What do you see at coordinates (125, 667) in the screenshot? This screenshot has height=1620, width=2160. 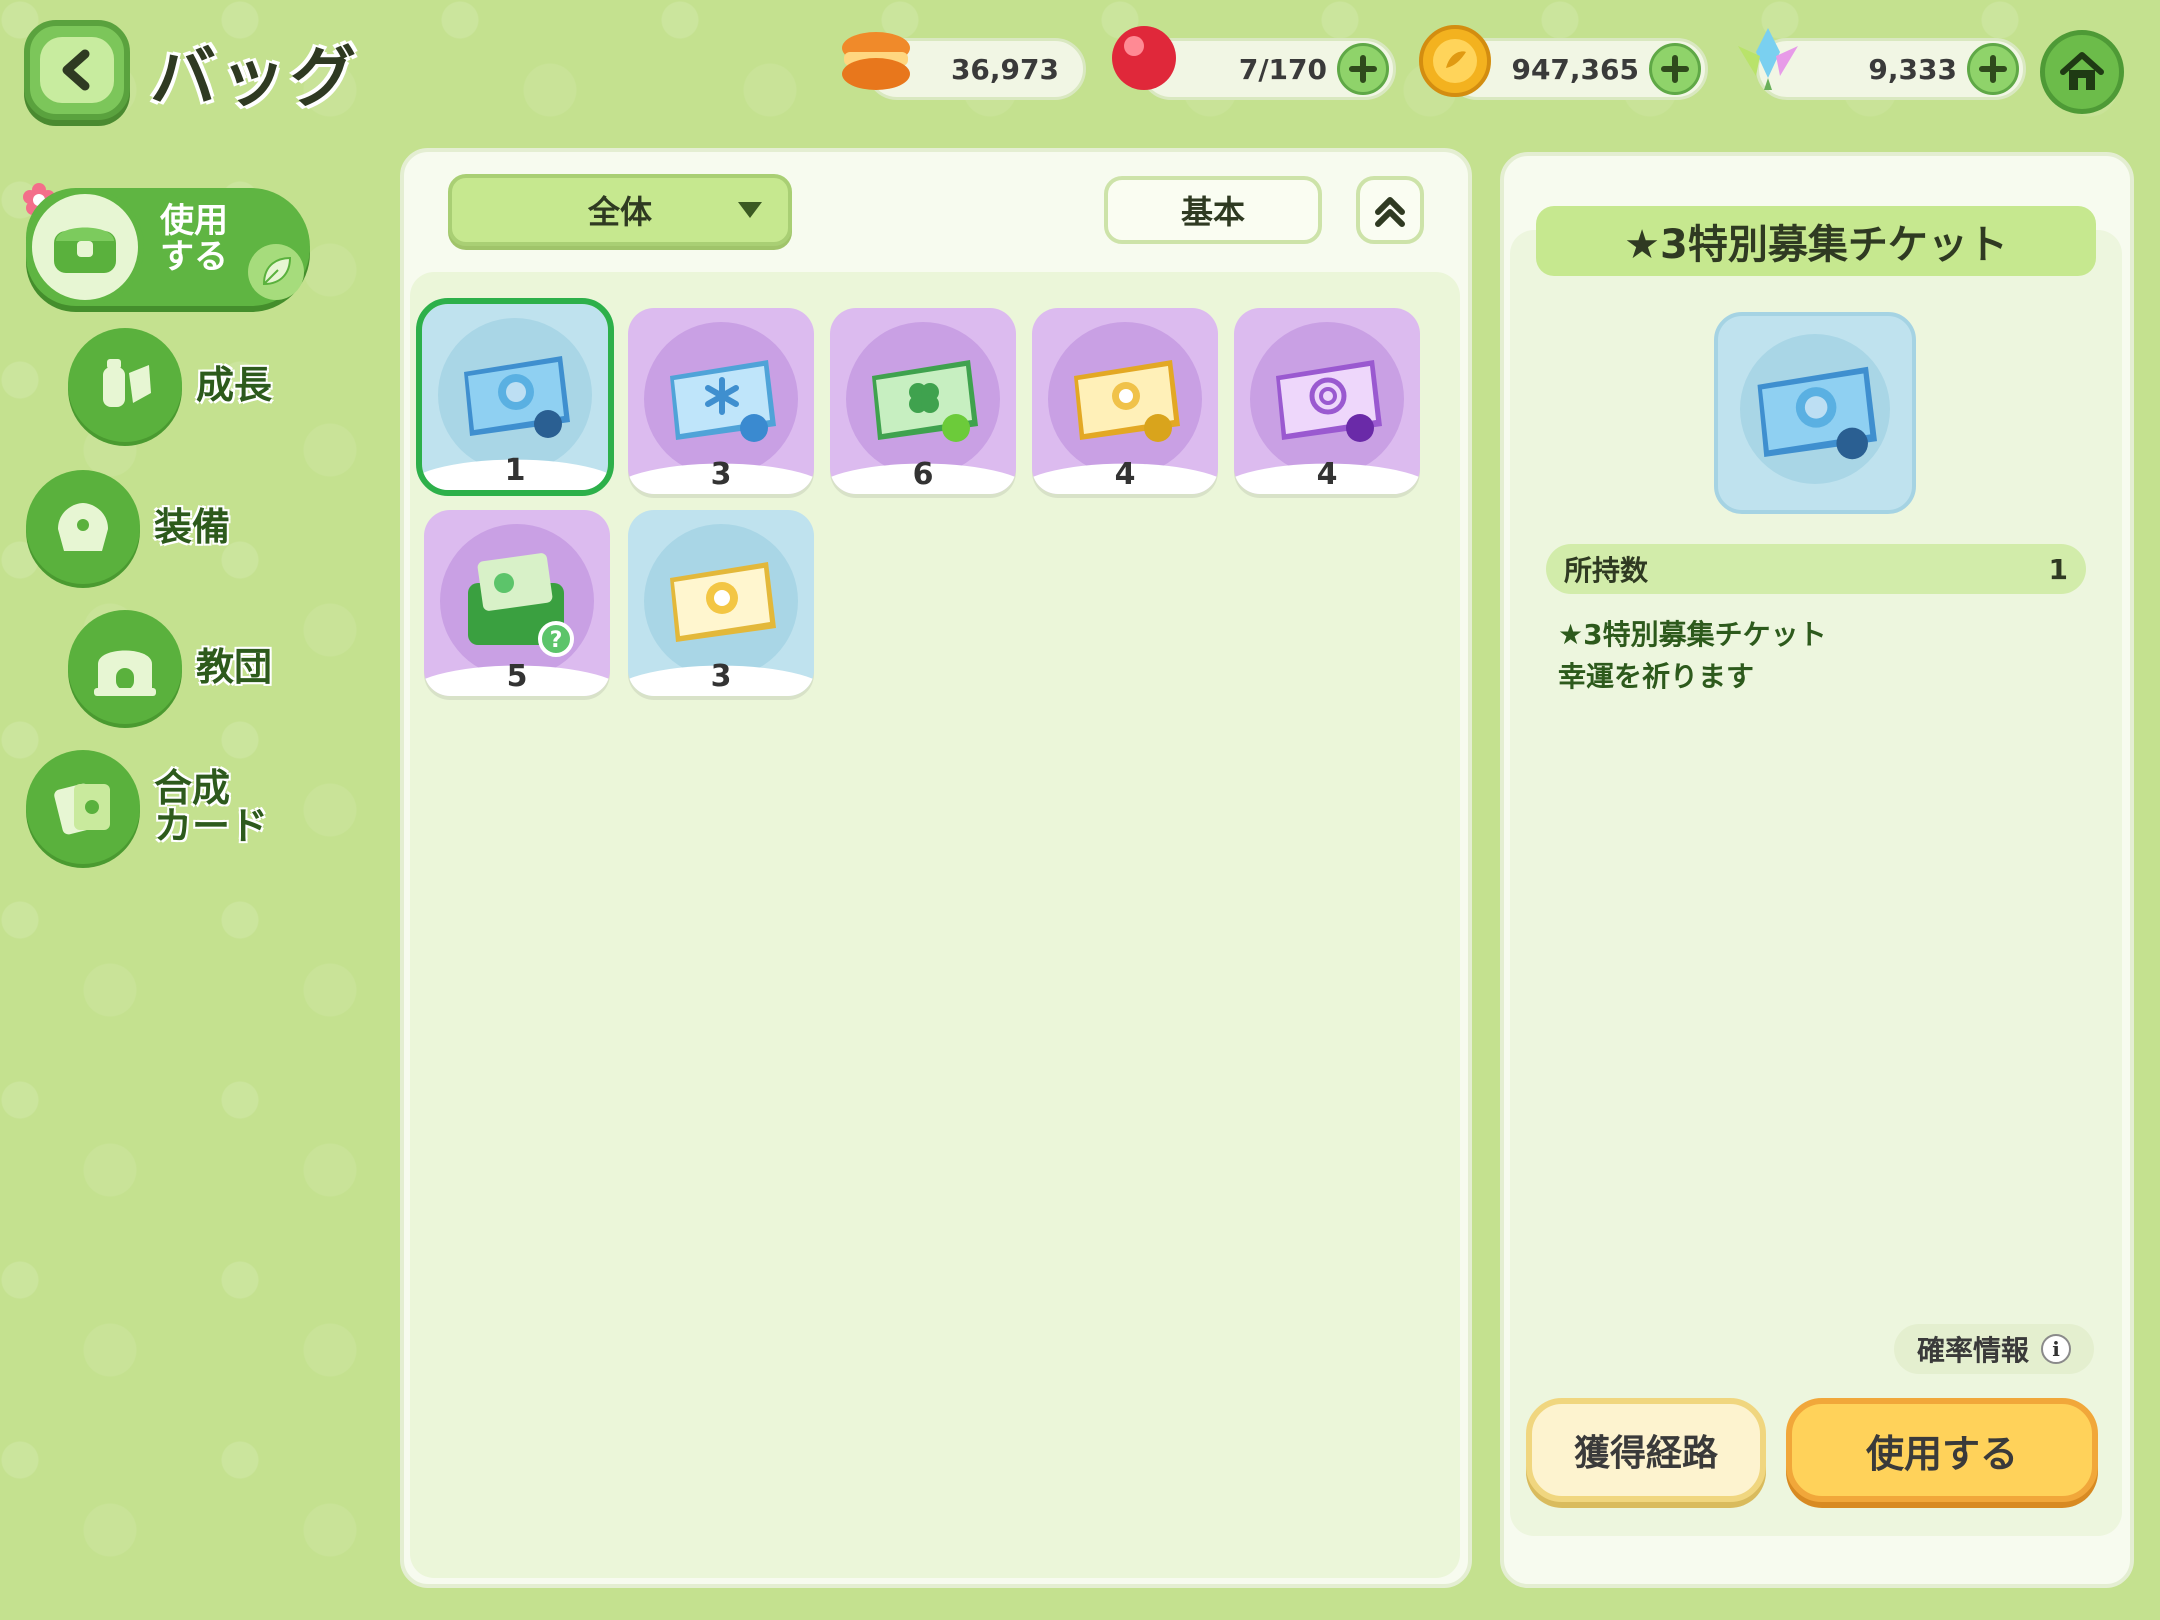 I see `temple-icon` at bounding box center [125, 667].